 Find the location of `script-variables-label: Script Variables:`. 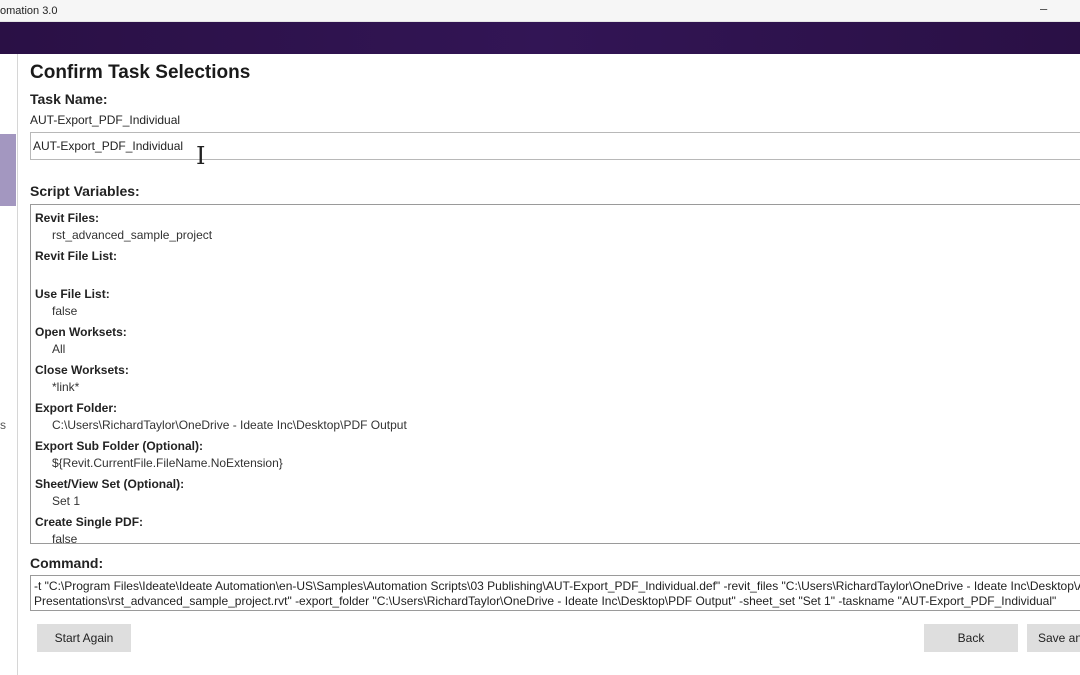

script-variables-label: Script Variables: is located at coordinates (85, 191).